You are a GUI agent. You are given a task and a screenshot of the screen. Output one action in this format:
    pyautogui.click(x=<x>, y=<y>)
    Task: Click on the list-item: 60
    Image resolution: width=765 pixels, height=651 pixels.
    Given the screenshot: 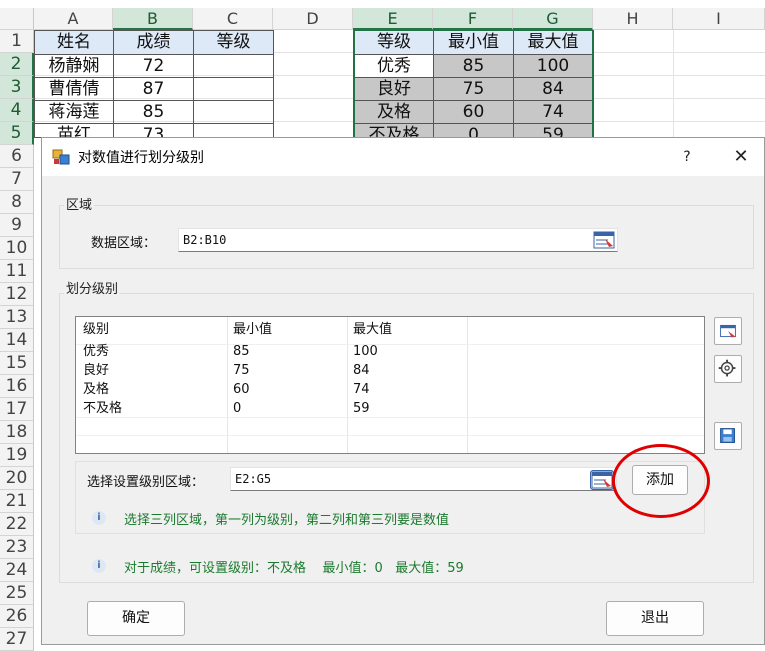 What is the action you would take?
    pyautogui.click(x=241, y=390)
    